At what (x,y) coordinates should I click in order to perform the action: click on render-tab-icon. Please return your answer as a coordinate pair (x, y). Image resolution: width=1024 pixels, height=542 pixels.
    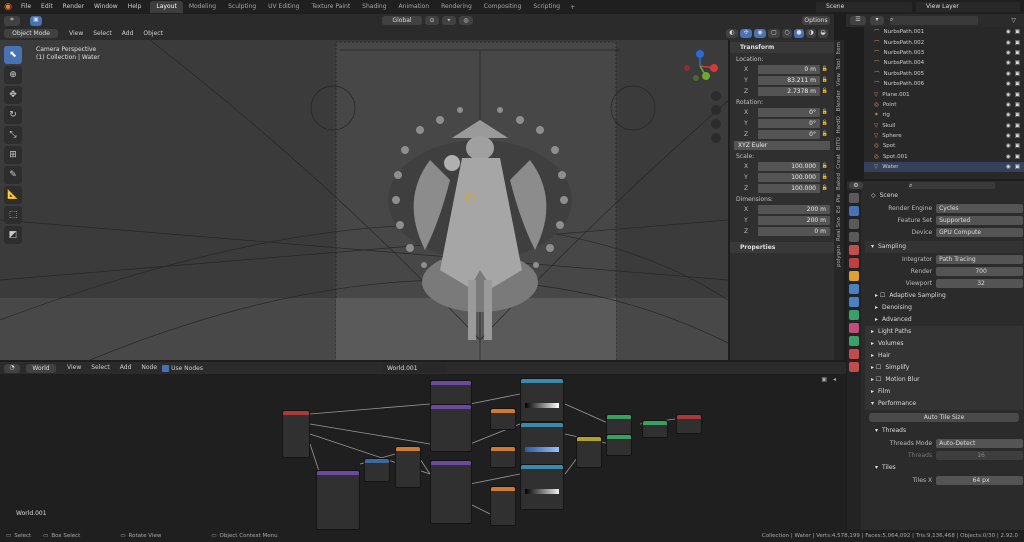
    Looking at the image, I should click on (854, 211).